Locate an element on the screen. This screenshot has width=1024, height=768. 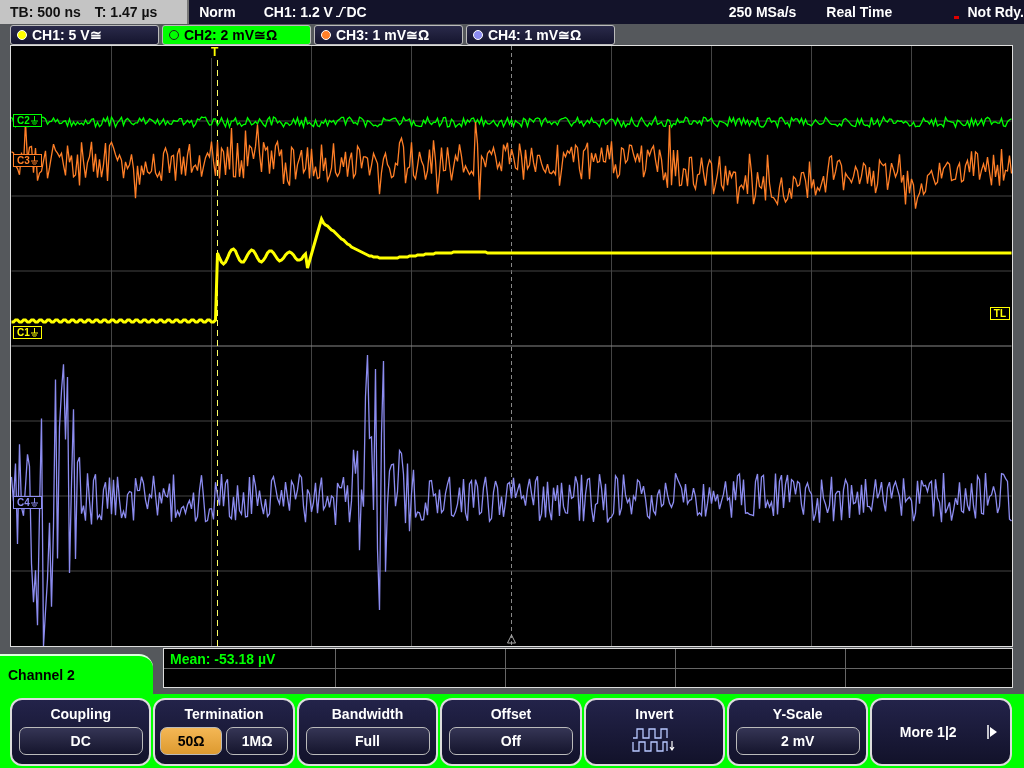
softkey-label: Coupling is located at coordinates (81, 714).